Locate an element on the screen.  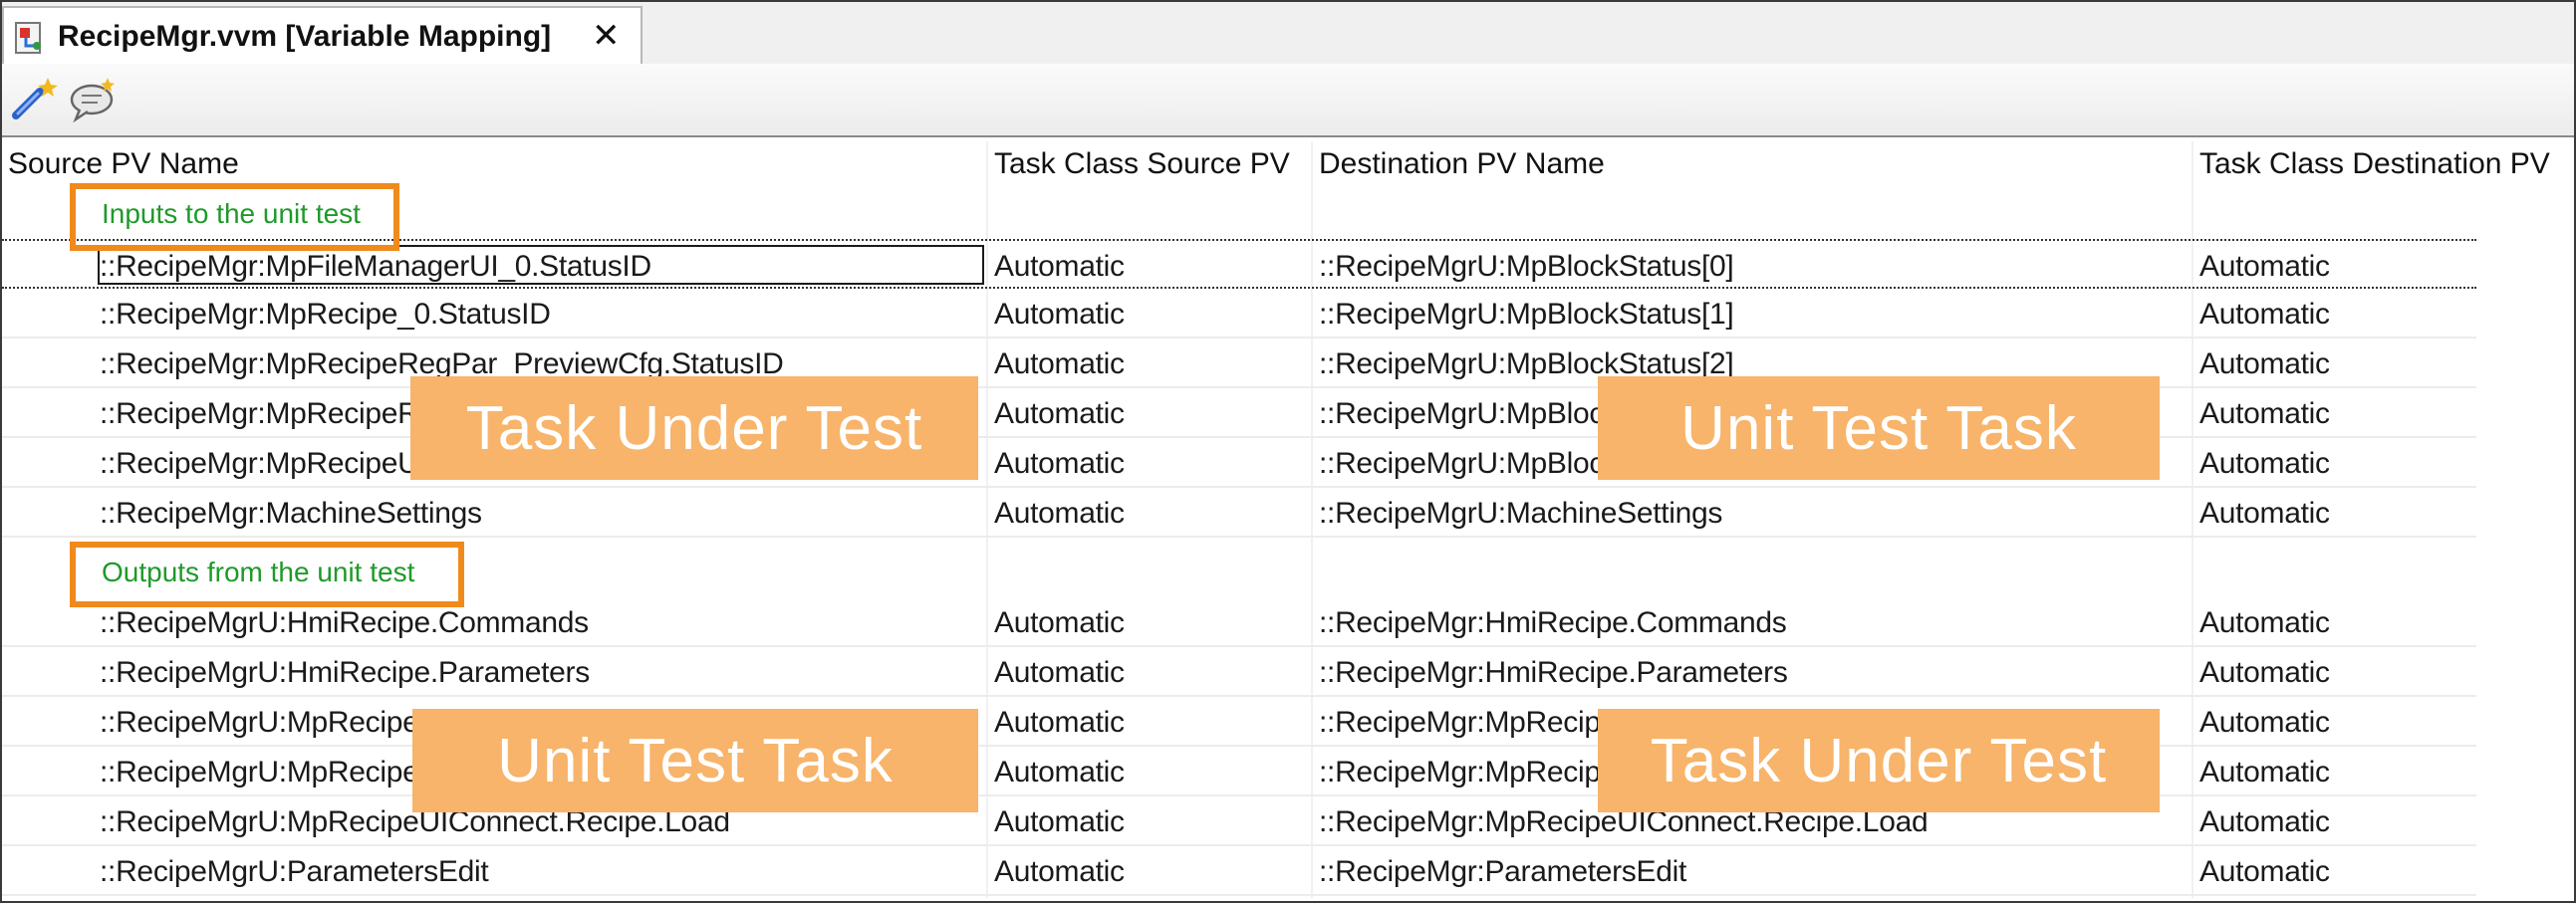
destination-pv-cell: ::RecipeMgrU:MpBlockStatus[1] is located at coordinates (1526, 315).